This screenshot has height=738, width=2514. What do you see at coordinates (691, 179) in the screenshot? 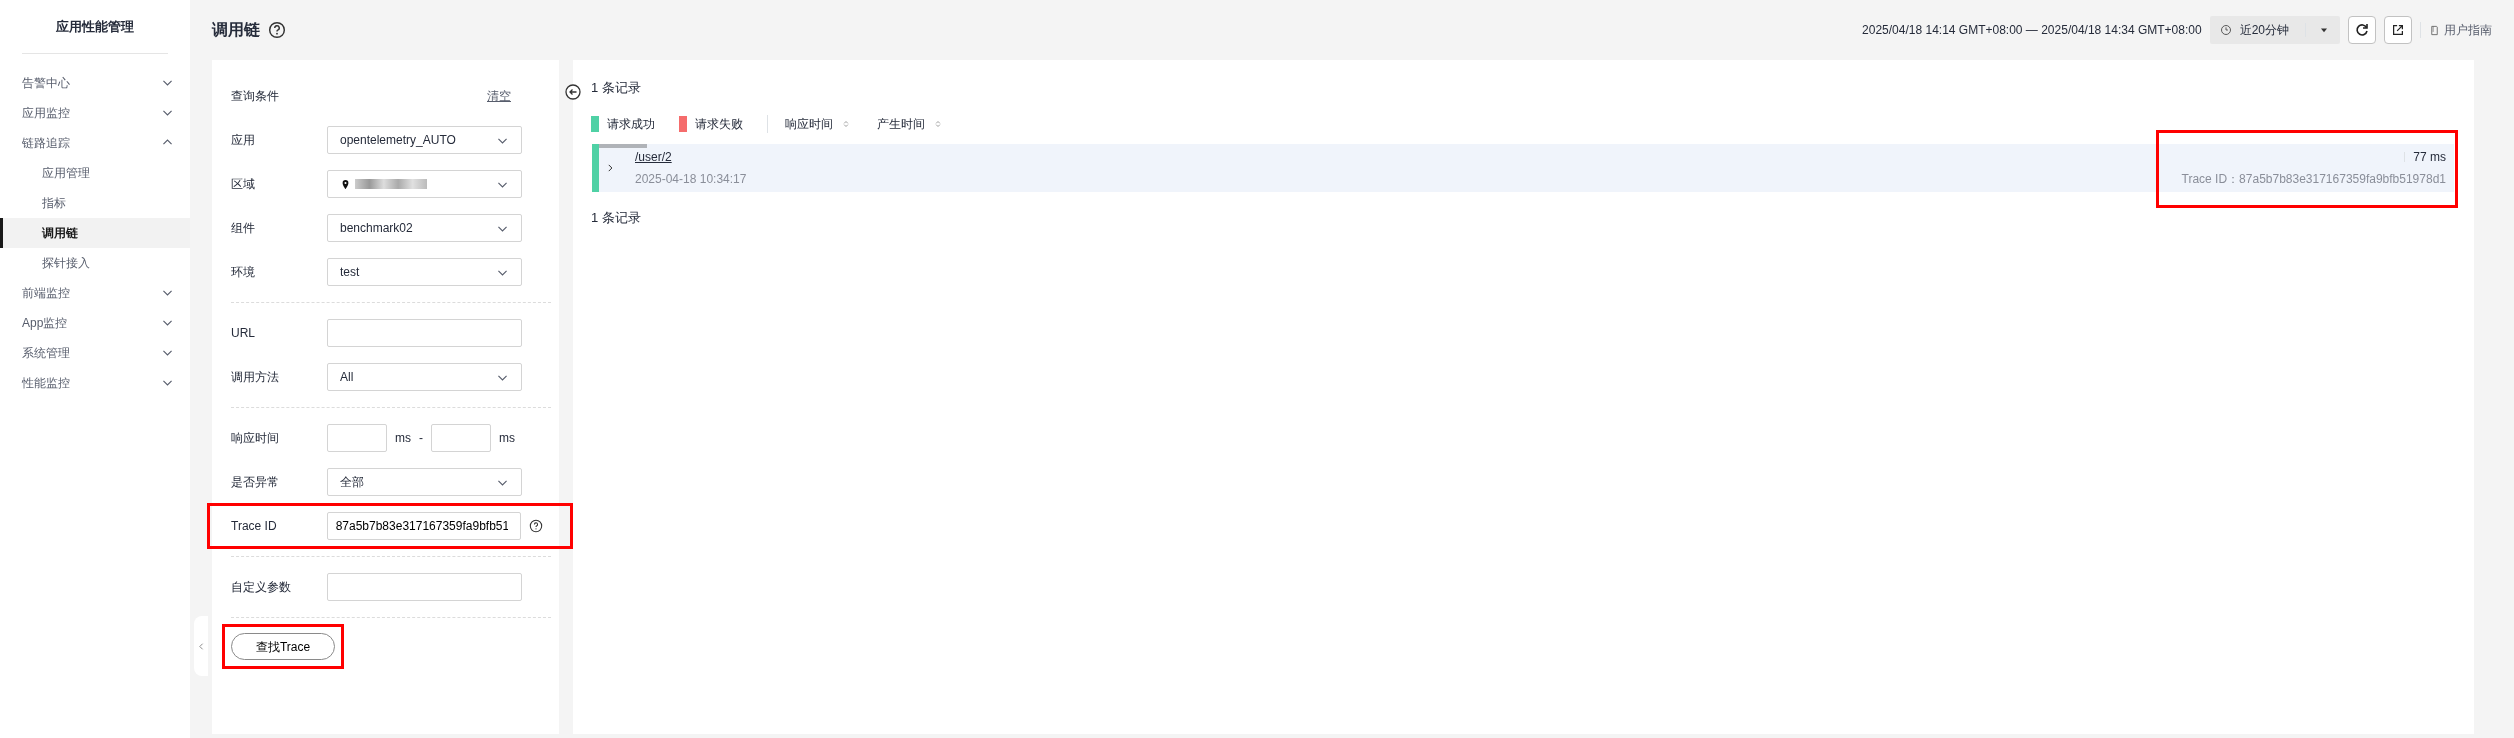
I see `trace-time: 2025-04-18 10:34:17` at bounding box center [691, 179].